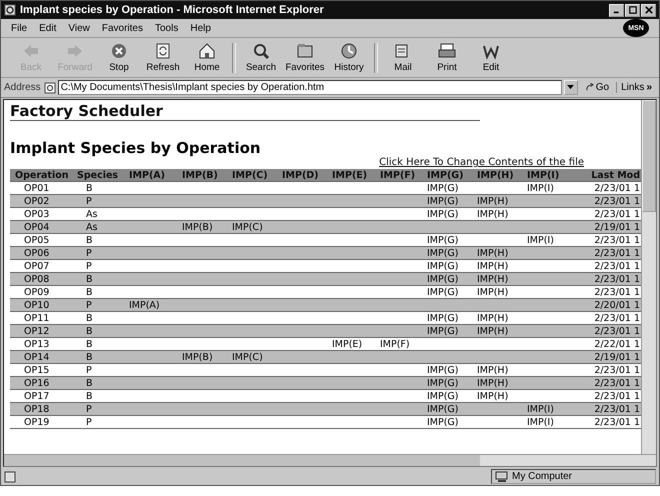 This screenshot has width=660, height=496. I want to click on table-cell-text: 2/20/01 1, so click(616, 305).